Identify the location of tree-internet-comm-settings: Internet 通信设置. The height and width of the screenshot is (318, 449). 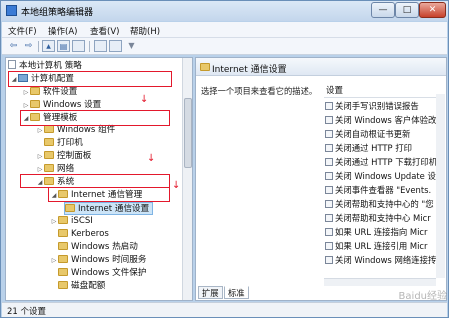
(109, 208).